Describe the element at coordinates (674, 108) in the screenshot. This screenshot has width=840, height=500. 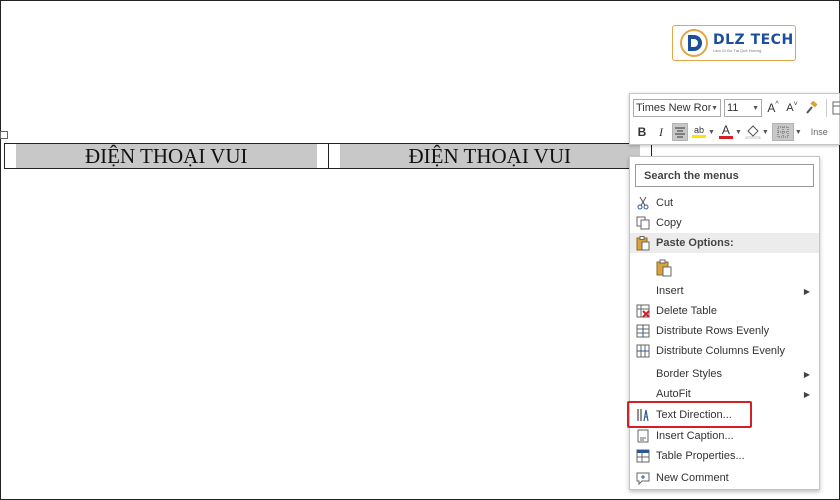
I see `font-name-value: Times New Rom` at that location.